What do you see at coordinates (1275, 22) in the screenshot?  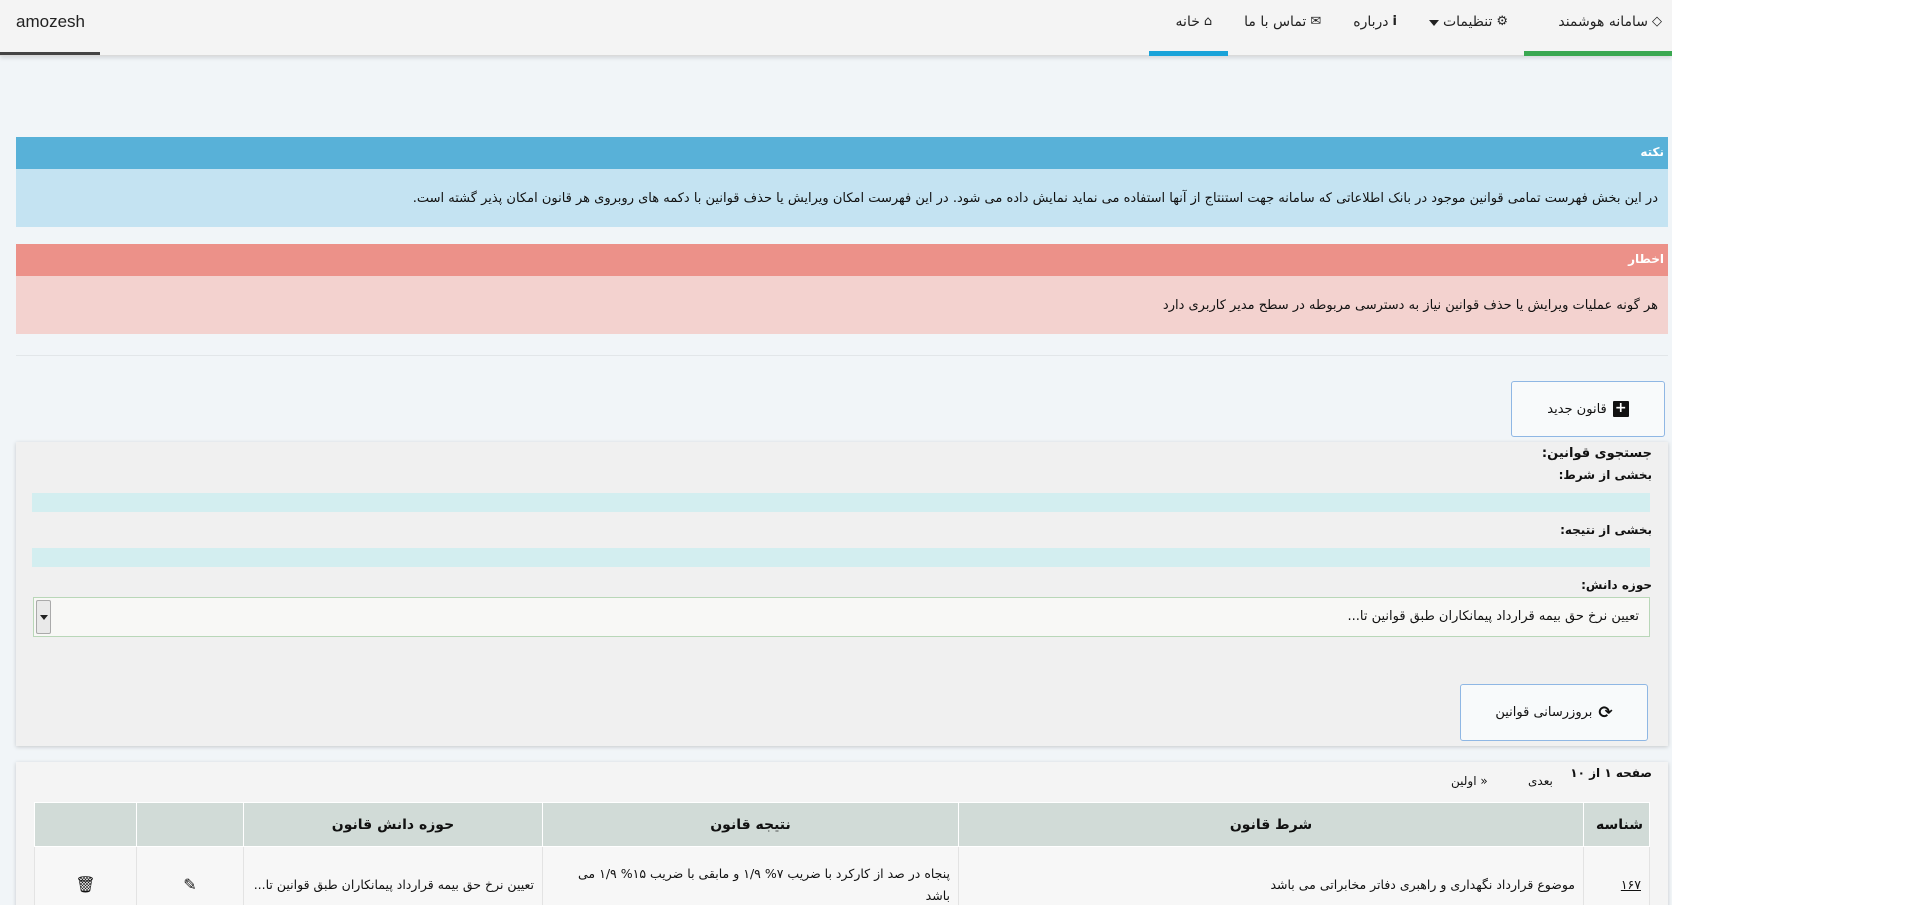 I see `nav-item-label: تماس با ما` at bounding box center [1275, 22].